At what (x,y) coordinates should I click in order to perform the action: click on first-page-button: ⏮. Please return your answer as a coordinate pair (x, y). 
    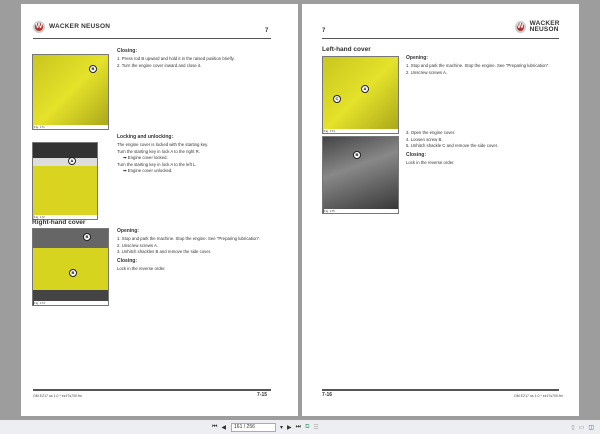
    Looking at the image, I should click on (214, 427).